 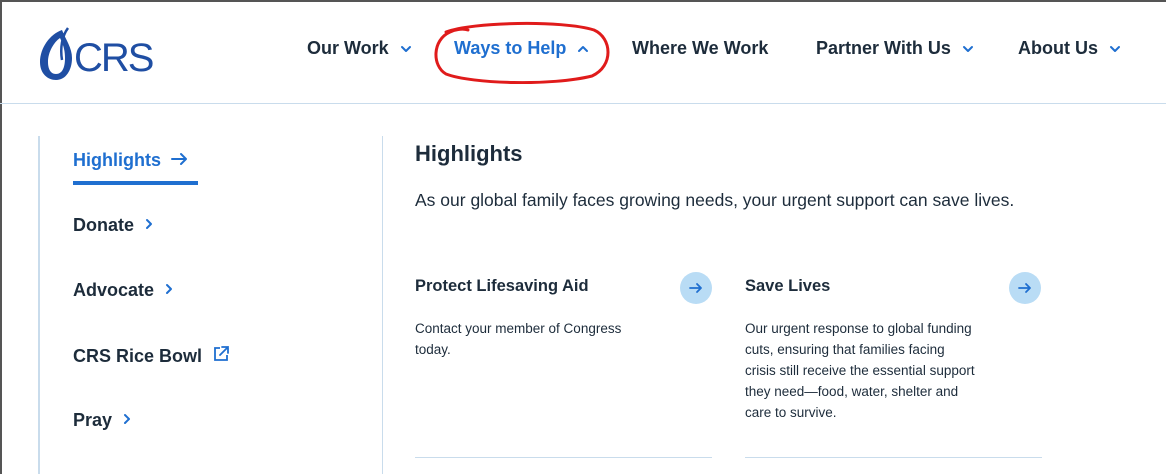 I want to click on crs-logo: CRS, so click(x=97, y=55).